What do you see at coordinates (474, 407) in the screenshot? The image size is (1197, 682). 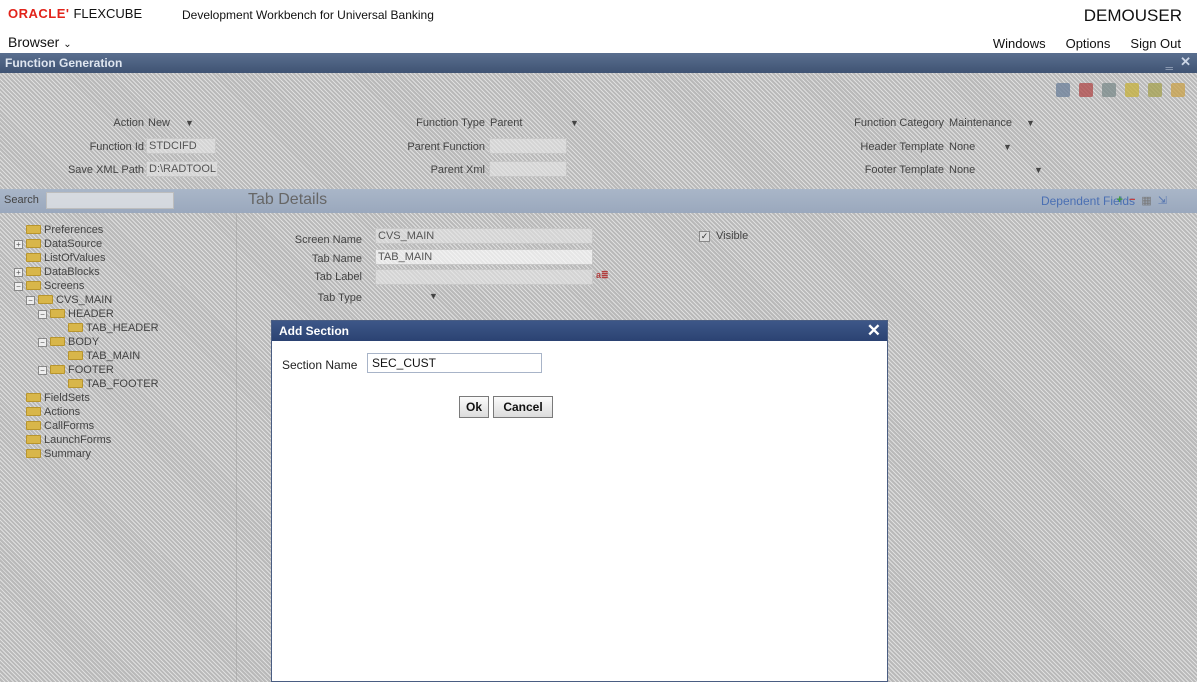 I see `ok-button: Ok` at bounding box center [474, 407].